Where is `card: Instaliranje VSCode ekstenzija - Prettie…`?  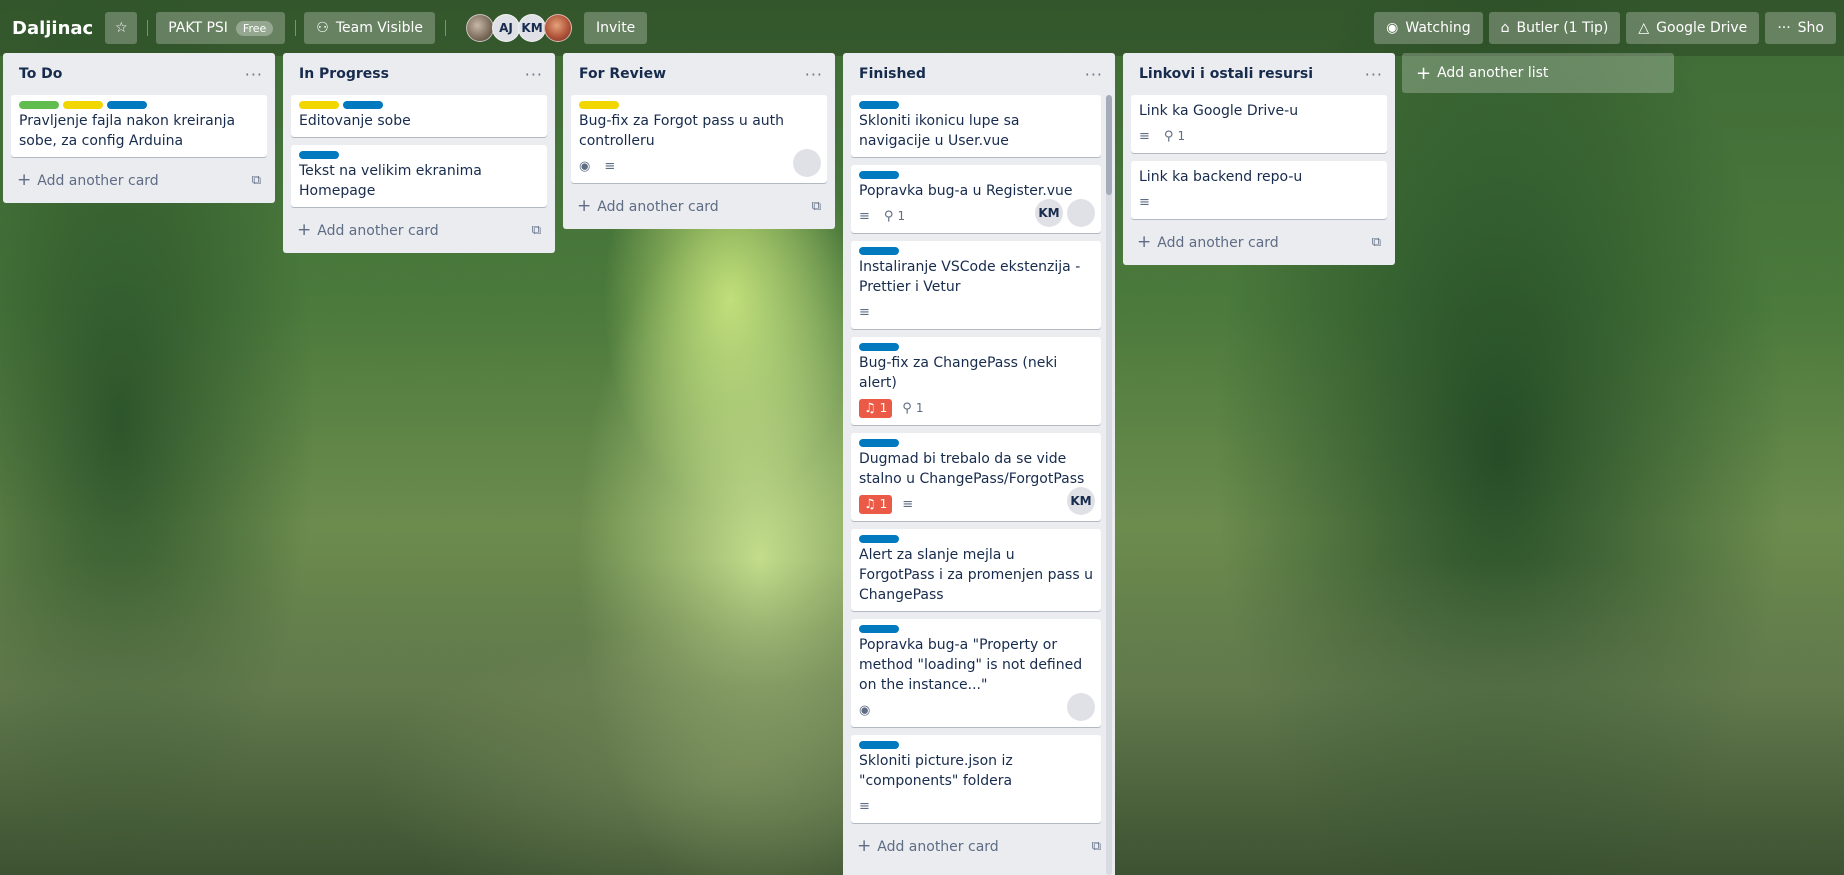 card: Instaliranje VSCode ekstenzija - Prettie… is located at coordinates (976, 285).